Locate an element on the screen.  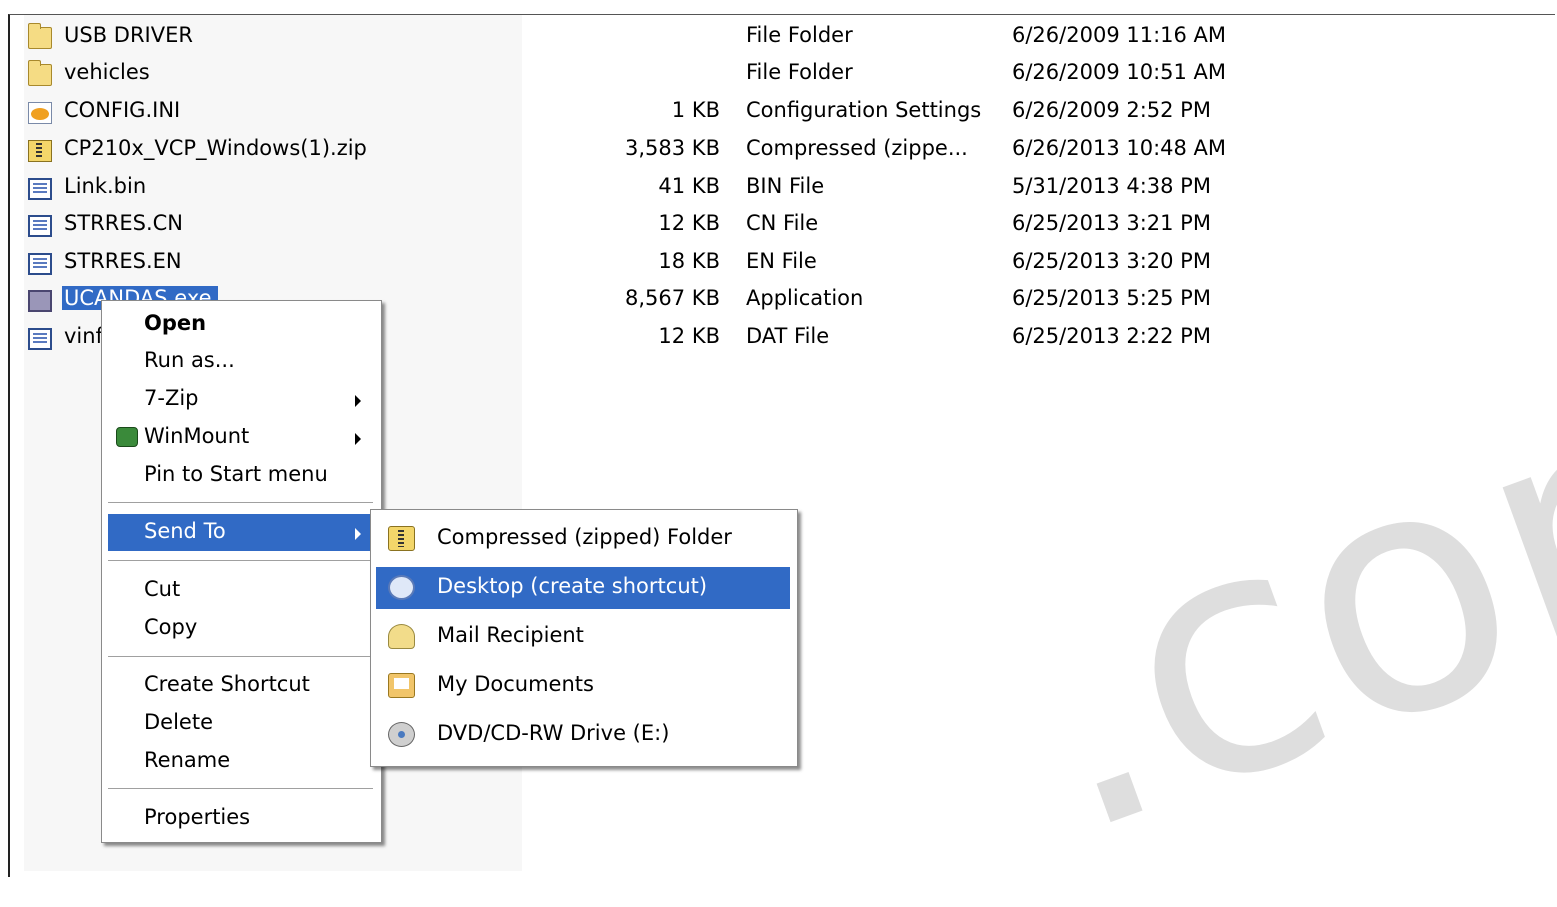
desktop-shortcut-icon is located at coordinates (401, 587).